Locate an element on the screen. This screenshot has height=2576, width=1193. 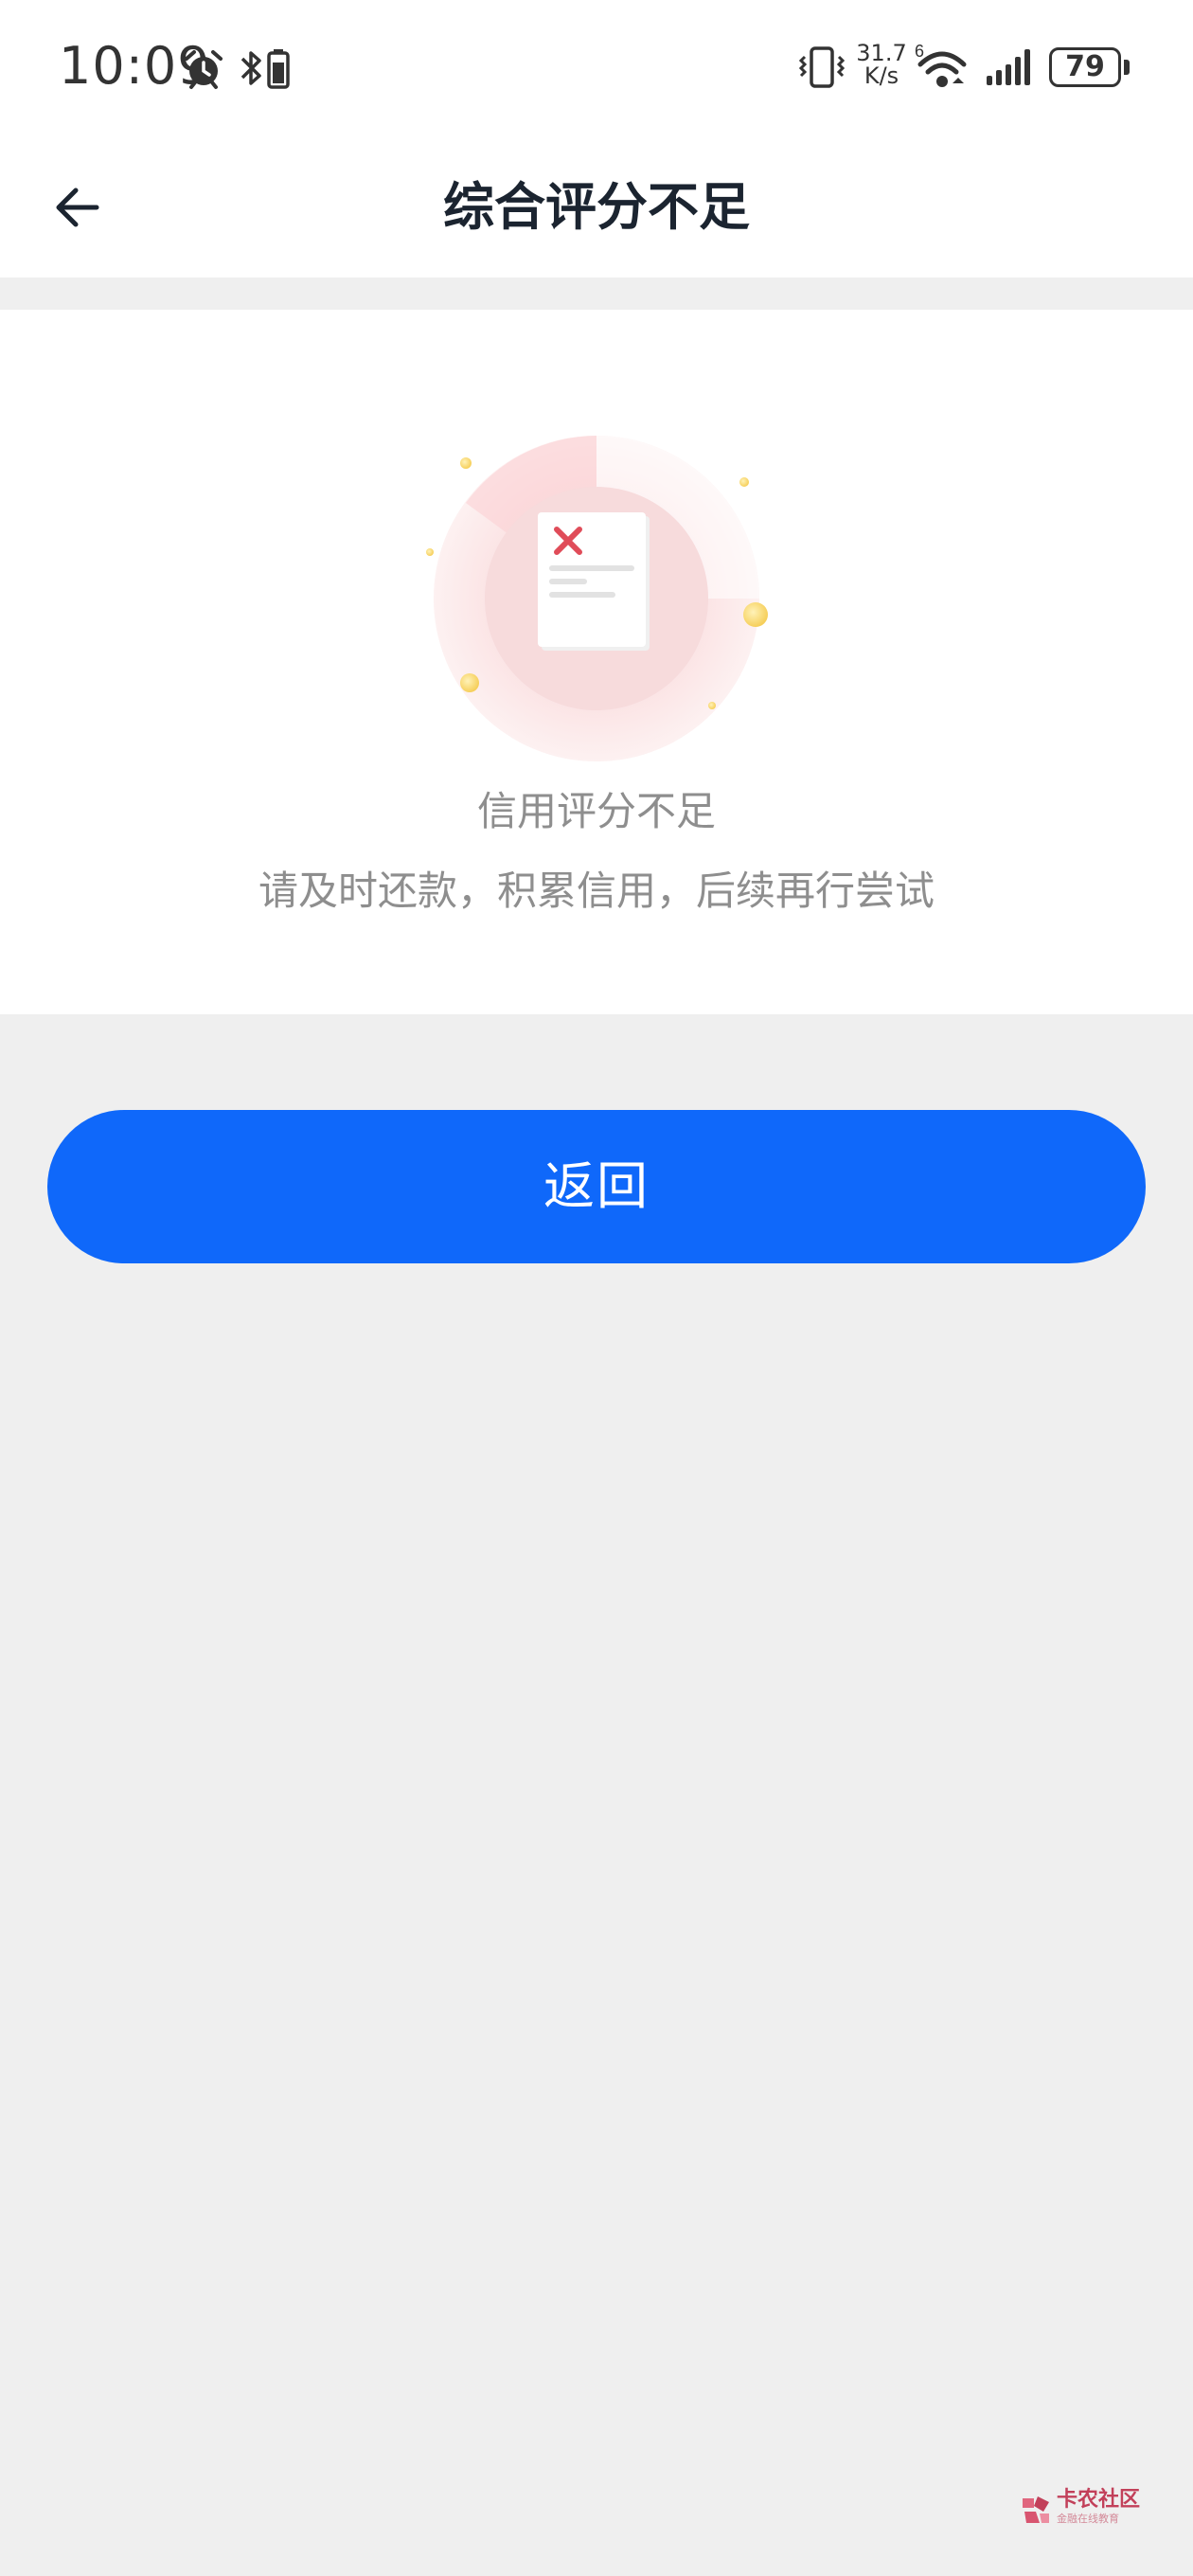
watermark-text: 卡农社区 is located at coordinates (1099, 2500).